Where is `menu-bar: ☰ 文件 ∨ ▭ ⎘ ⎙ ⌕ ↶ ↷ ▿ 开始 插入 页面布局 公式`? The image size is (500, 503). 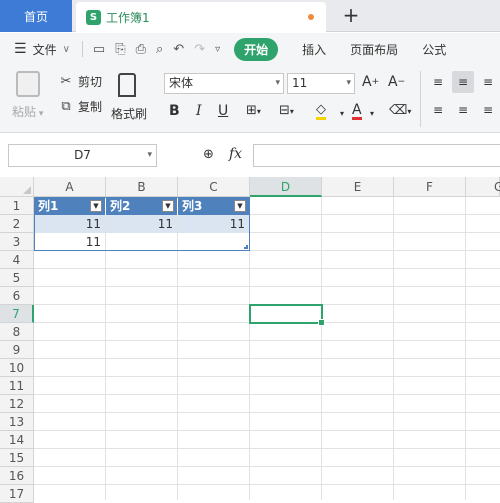
menu-bar: ☰ 文件 ∨ ▭ ⎘ ⎙ ⌕ ↶ ↷ ▿ 开始 插入 页面布局 公式 is located at coordinates (250, 49).